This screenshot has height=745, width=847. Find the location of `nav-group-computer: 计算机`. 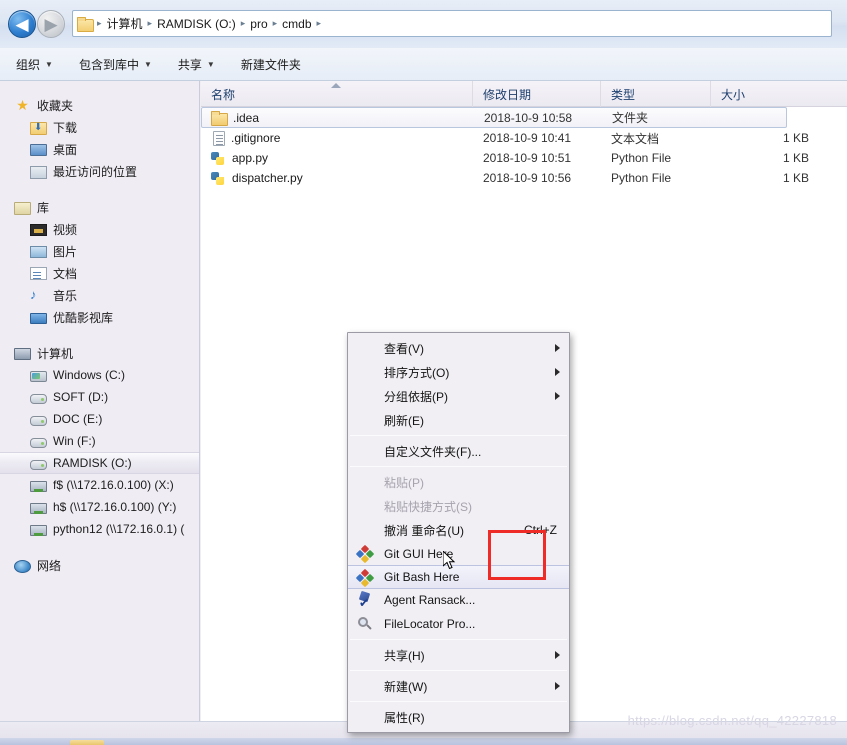

nav-group-computer: 计算机 is located at coordinates (99, 353).